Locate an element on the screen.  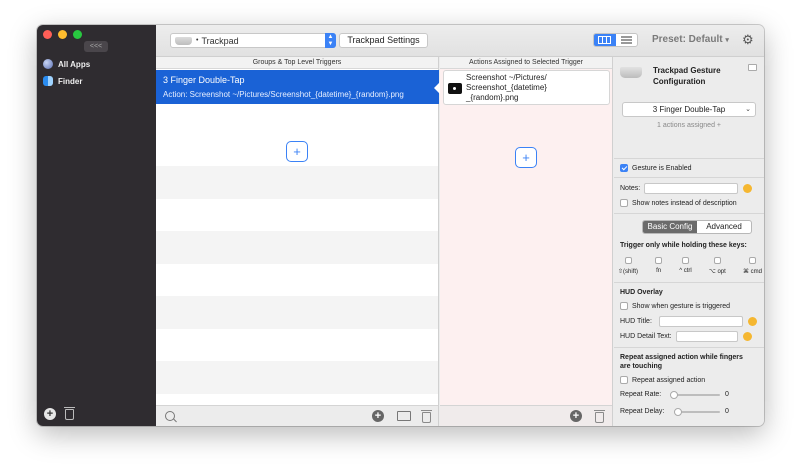
gear-icon: ⚙ is located at coordinates (748, 40).